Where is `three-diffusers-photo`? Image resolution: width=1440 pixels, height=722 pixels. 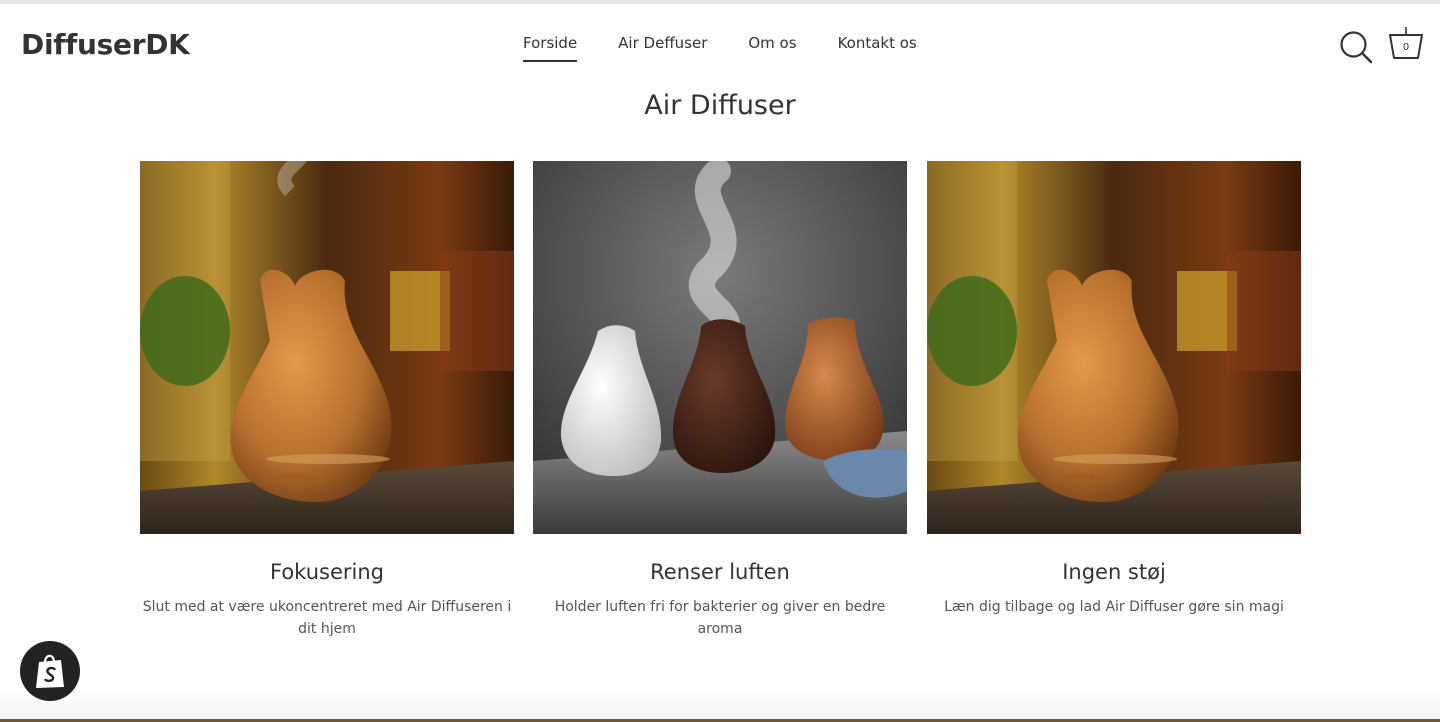 three-diffusers-photo is located at coordinates (720, 347).